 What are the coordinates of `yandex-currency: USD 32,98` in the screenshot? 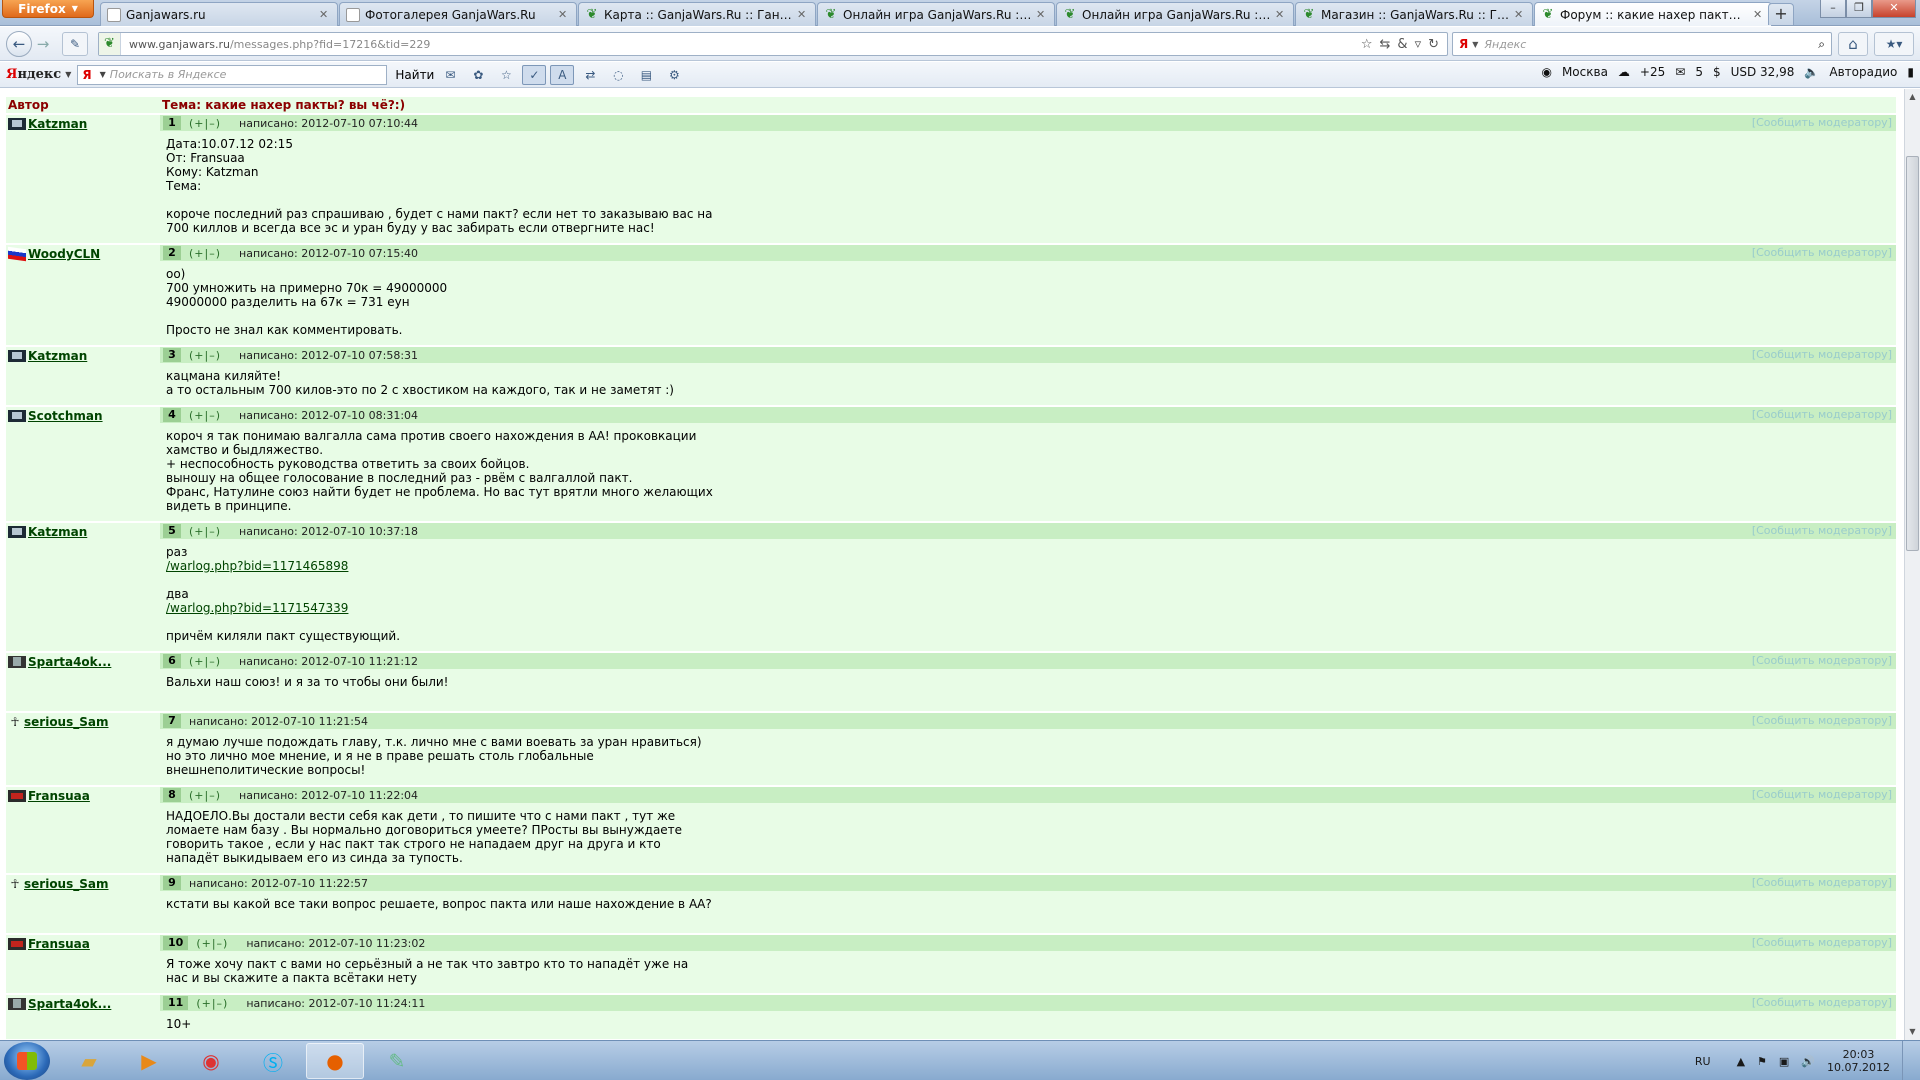 It's located at (1763, 72).